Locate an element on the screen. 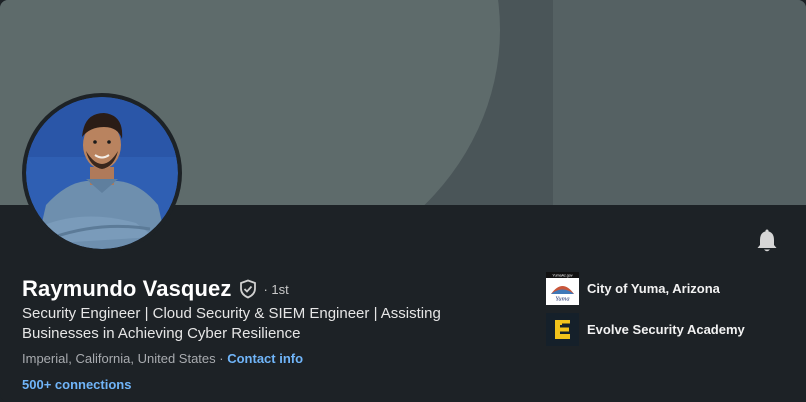 The height and width of the screenshot is (402, 806). contact-info-link: Contact info is located at coordinates (265, 358).